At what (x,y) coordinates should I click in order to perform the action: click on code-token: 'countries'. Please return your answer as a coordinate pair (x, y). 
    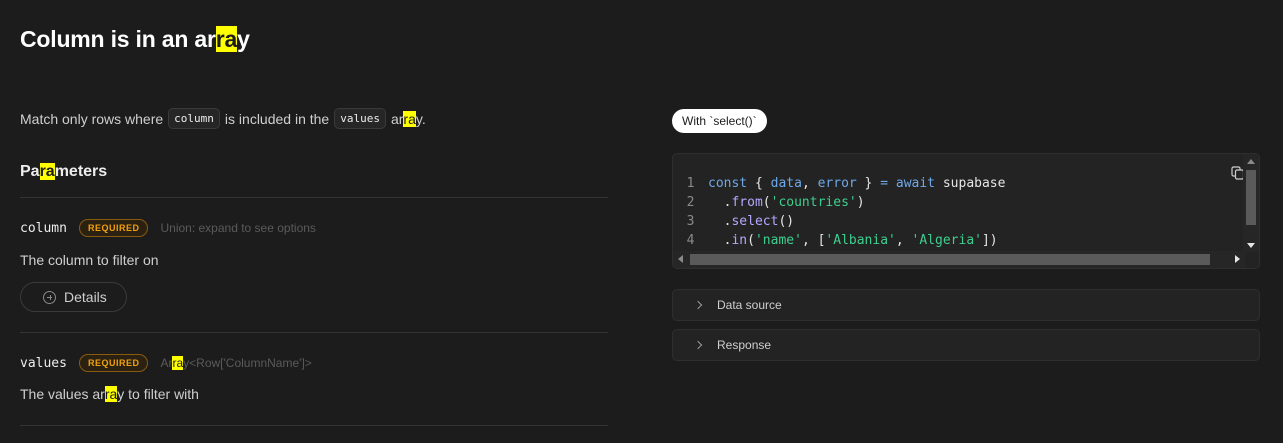
    Looking at the image, I should click on (813, 202).